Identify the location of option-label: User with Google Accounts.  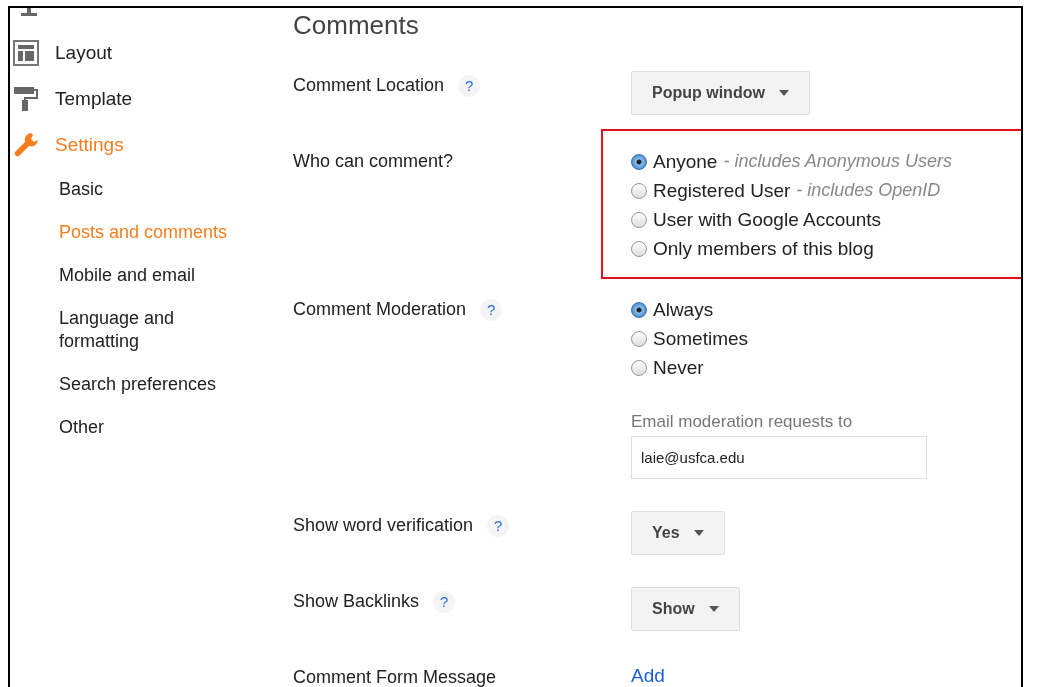
(767, 219).